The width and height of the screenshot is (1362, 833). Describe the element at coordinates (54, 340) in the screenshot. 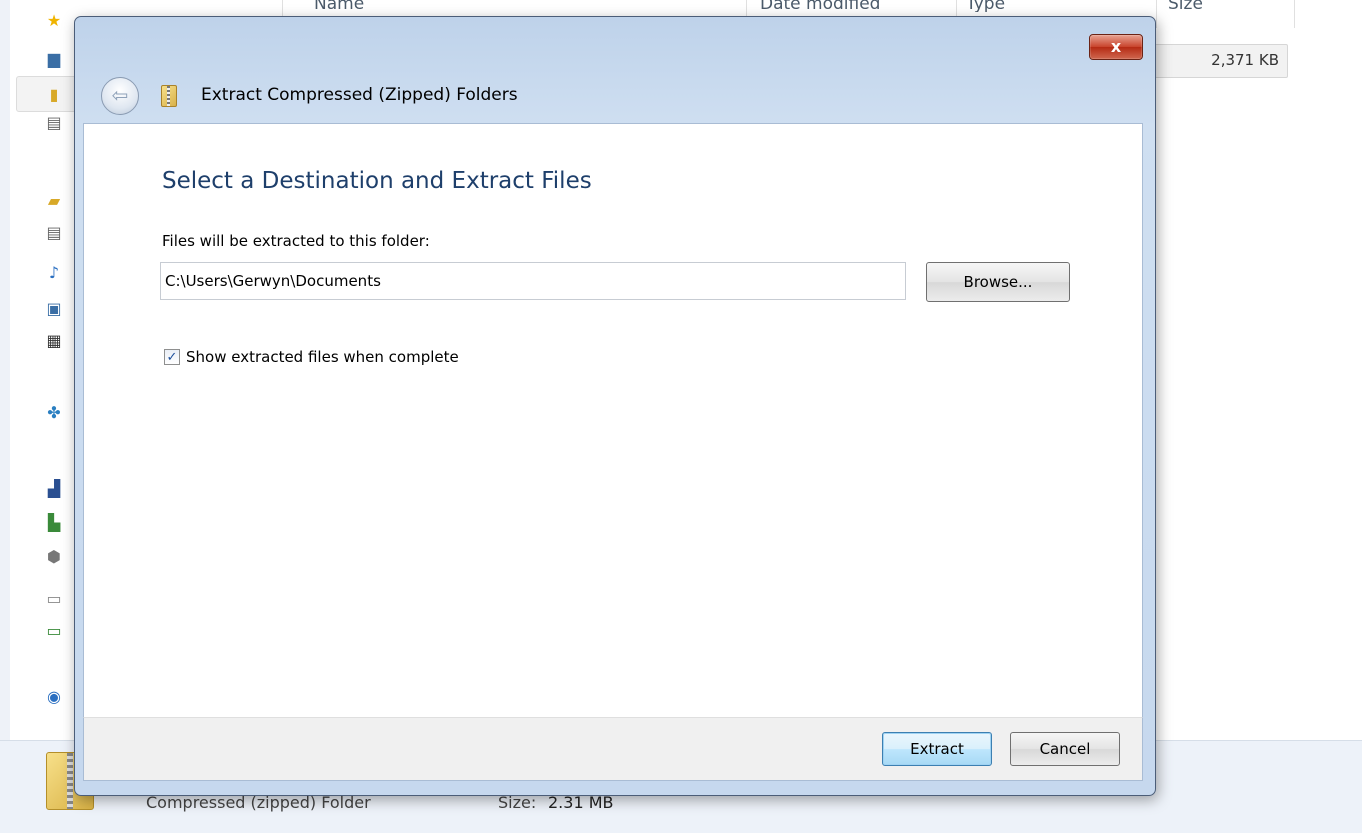

I see `videos-icon: ▦` at that location.